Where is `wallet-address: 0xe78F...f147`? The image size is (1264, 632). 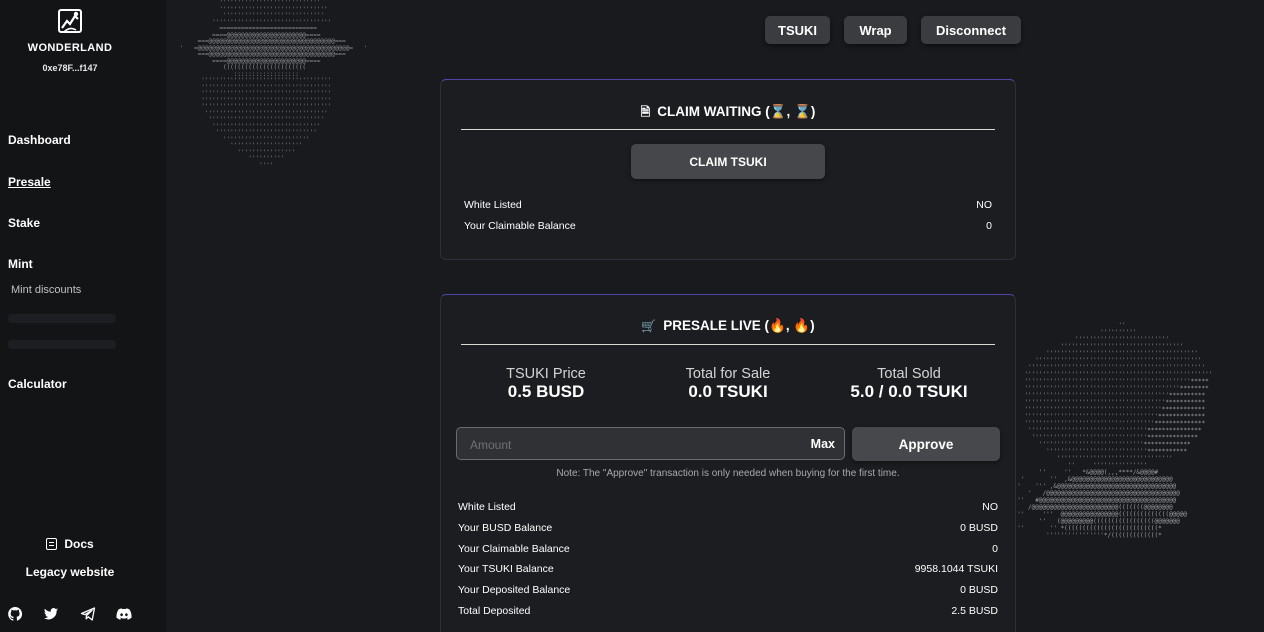 wallet-address: 0xe78F...f147 is located at coordinates (70, 68).